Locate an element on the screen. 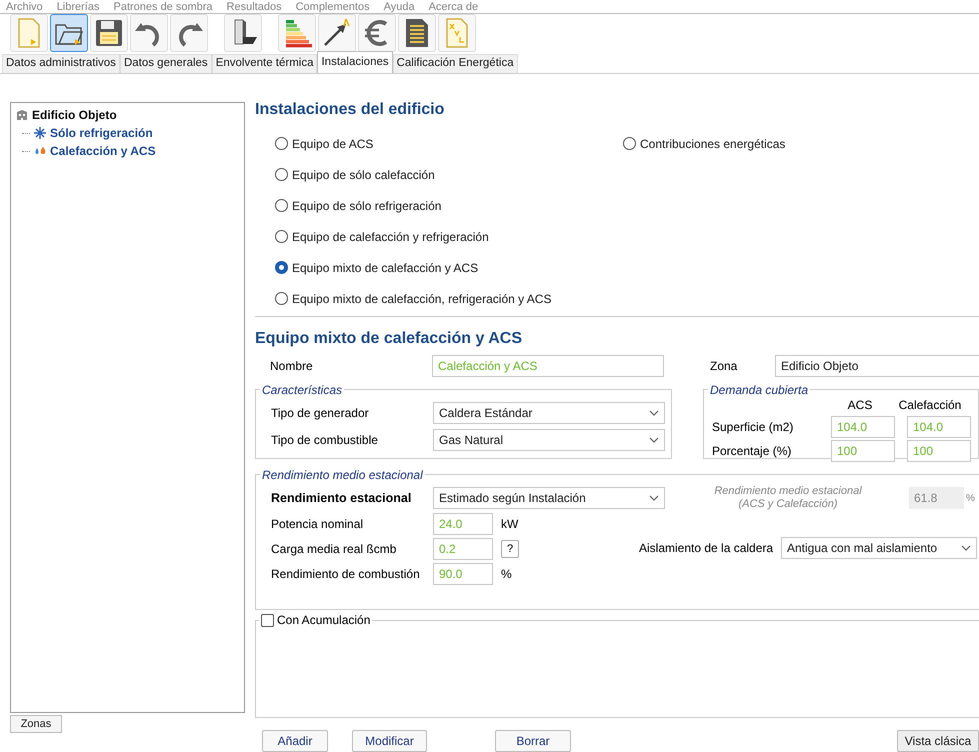 The height and width of the screenshot is (752, 979). radio-label: Equipo de calefacción y refrigeración is located at coordinates (390, 237).